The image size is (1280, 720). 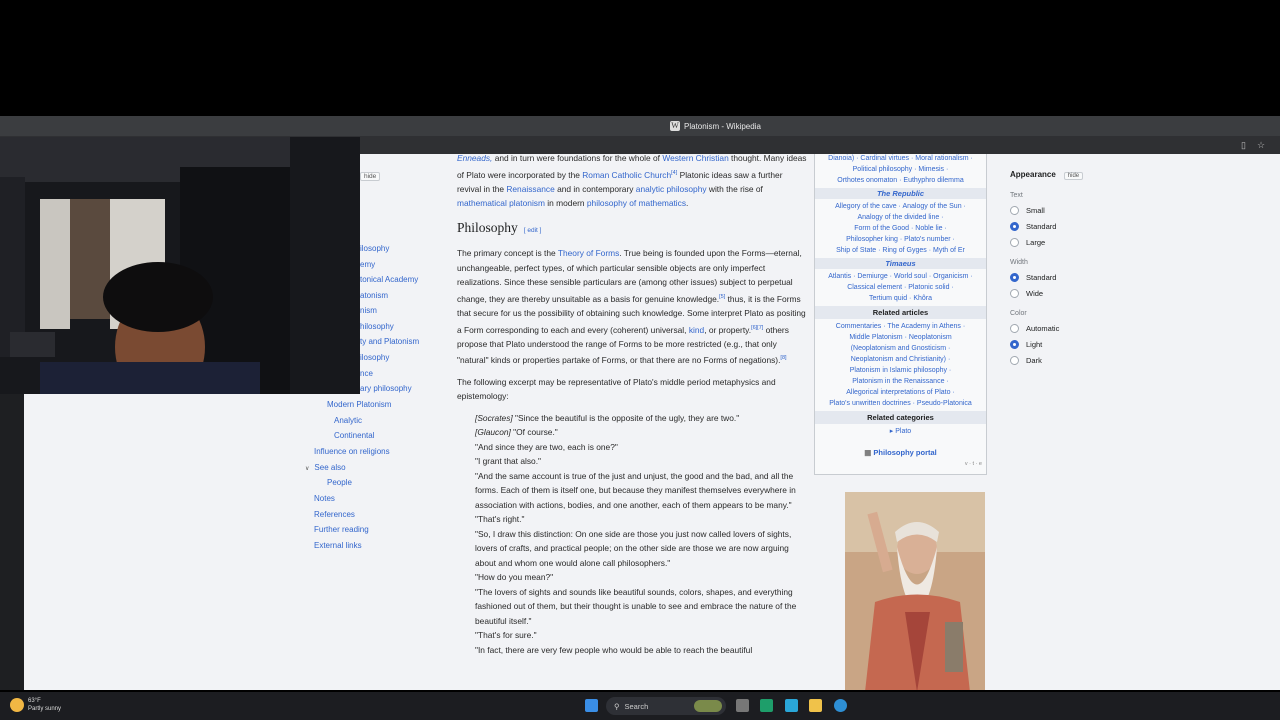 What do you see at coordinates (900, 337) in the screenshot?
I see `navbox-link-line: Middle Platonism · Neoplatonism` at bounding box center [900, 337].